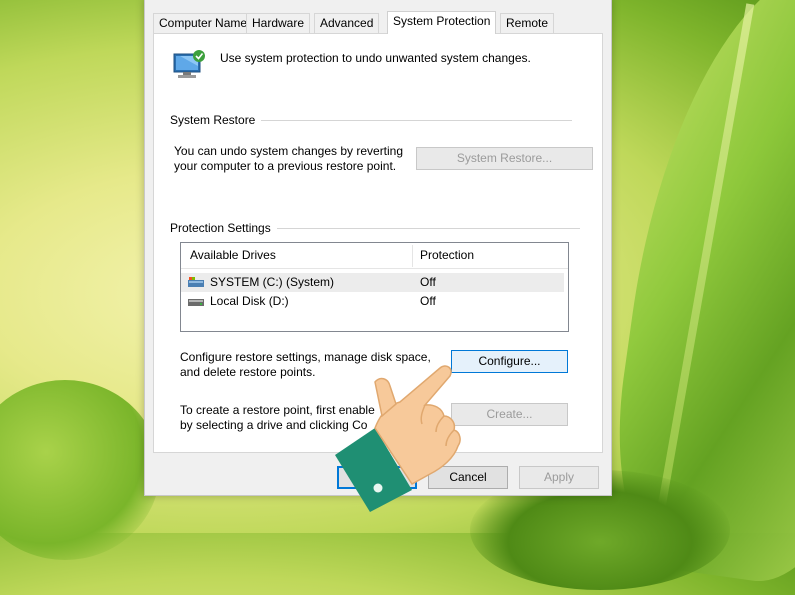 This screenshot has height=595, width=795. What do you see at coordinates (203, 23) in the screenshot?
I see `tab-computer-name: Computer Name` at bounding box center [203, 23].